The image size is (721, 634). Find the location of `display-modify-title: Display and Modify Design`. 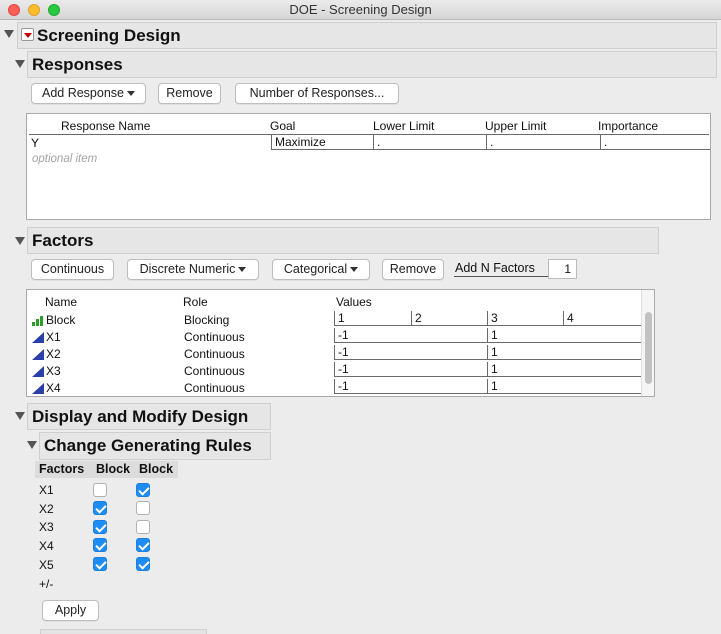

display-modify-title: Display and Modify Design is located at coordinates (140, 416).